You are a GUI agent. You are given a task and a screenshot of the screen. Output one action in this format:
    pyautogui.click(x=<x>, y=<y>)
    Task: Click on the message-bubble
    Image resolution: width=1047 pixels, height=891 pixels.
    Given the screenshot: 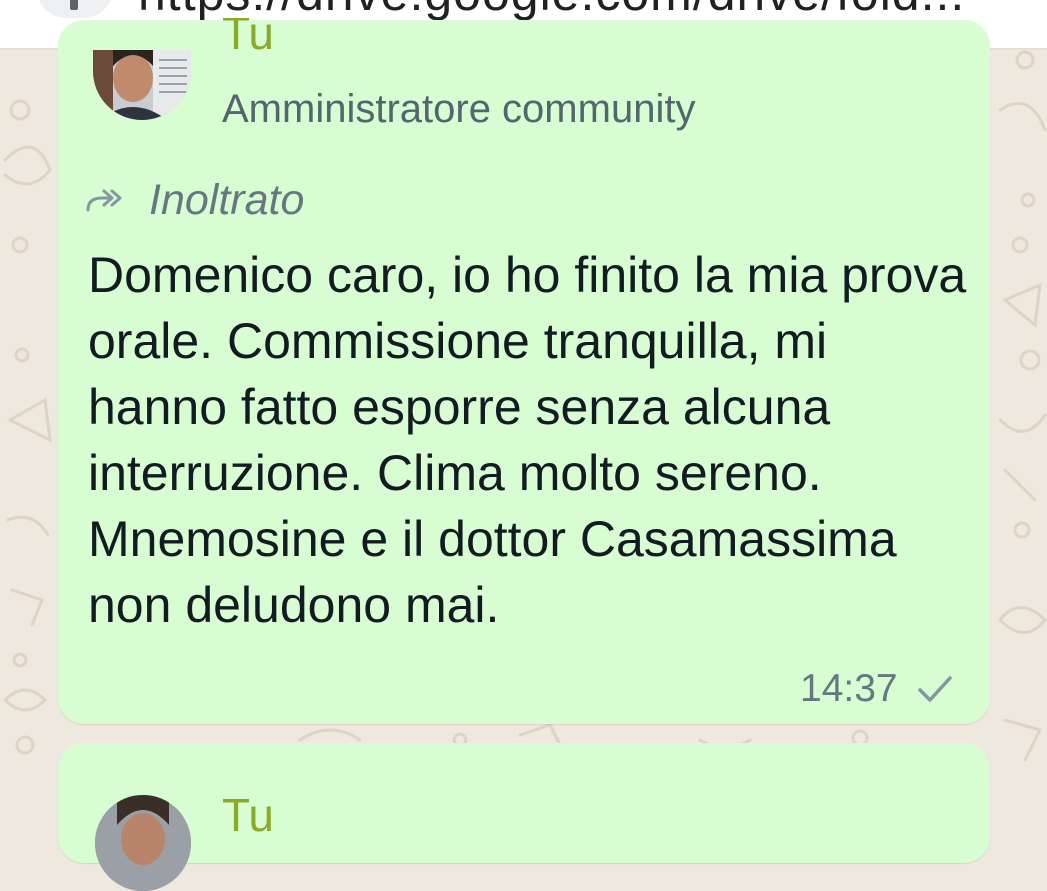 What is the action you would take?
    pyautogui.click(x=524, y=803)
    